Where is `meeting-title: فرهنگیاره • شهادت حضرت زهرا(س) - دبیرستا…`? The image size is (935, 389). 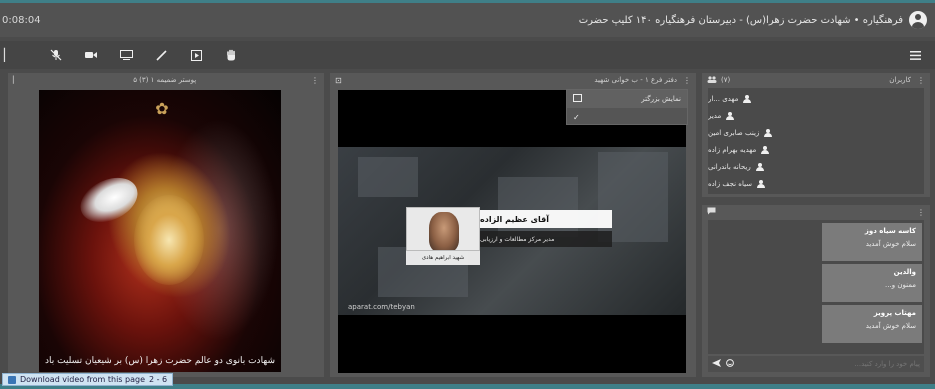 meeting-title: فرهنگیاره • شهادت حضرت زهرا(س) - دبیرستا… is located at coordinates (740, 20).